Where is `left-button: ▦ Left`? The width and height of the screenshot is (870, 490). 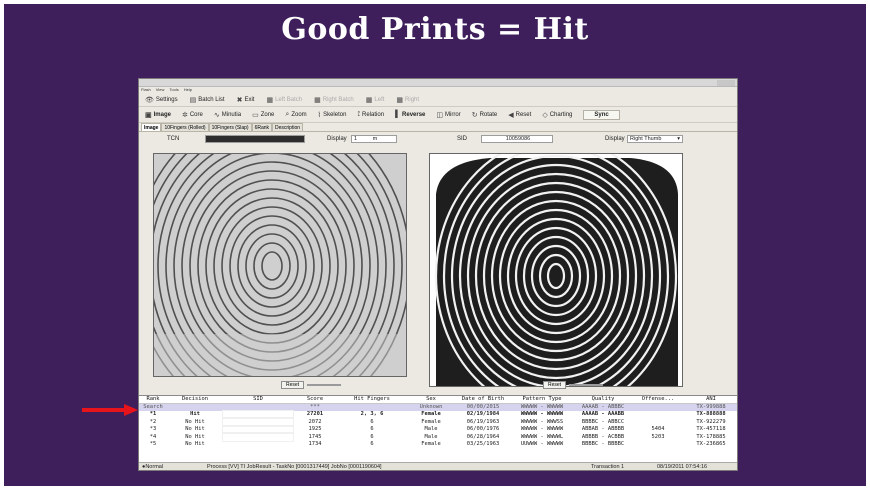 left-button: ▦ Left is located at coordinates (375, 100).